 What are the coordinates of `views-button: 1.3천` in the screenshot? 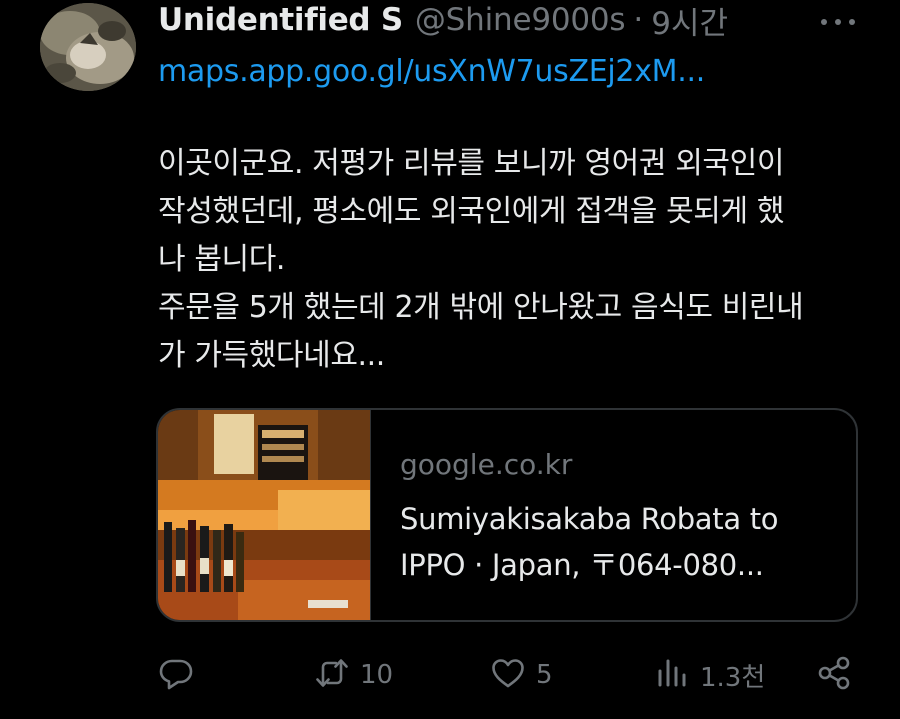 It's located at (709, 675).